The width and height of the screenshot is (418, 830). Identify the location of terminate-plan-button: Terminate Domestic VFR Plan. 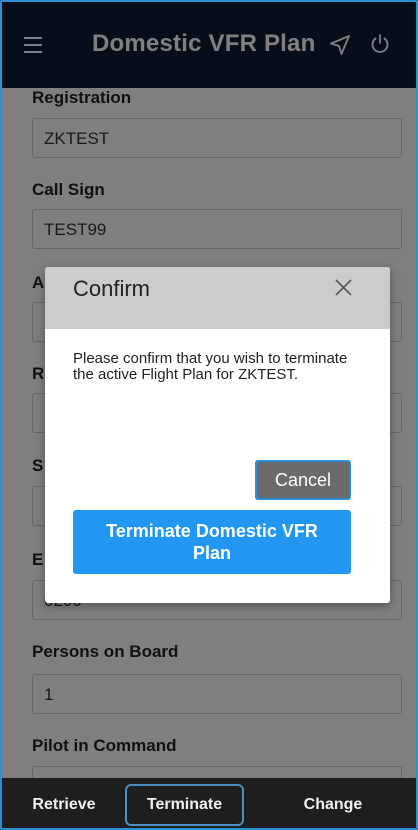
(212, 542).